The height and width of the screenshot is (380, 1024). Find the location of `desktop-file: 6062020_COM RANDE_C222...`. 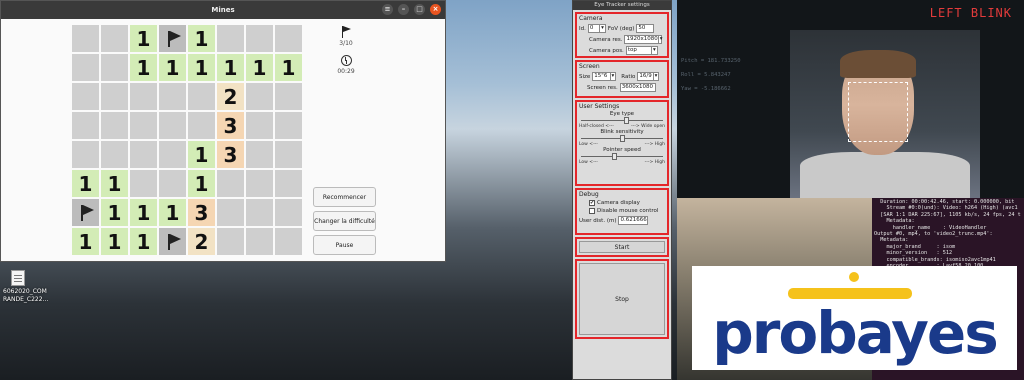

desktop-file: 6062020_COM RANDE_C222... is located at coordinates (31, 287).